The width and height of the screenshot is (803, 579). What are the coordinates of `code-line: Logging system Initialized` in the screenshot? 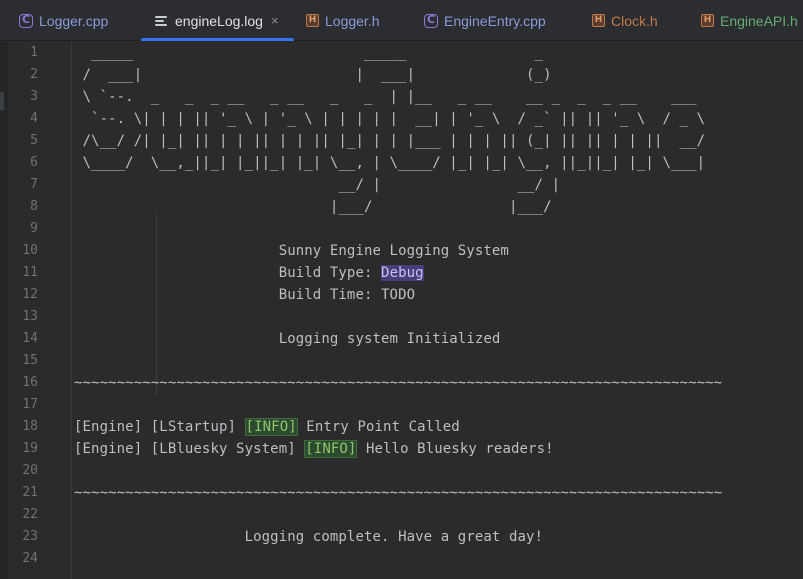 It's located at (287, 339).